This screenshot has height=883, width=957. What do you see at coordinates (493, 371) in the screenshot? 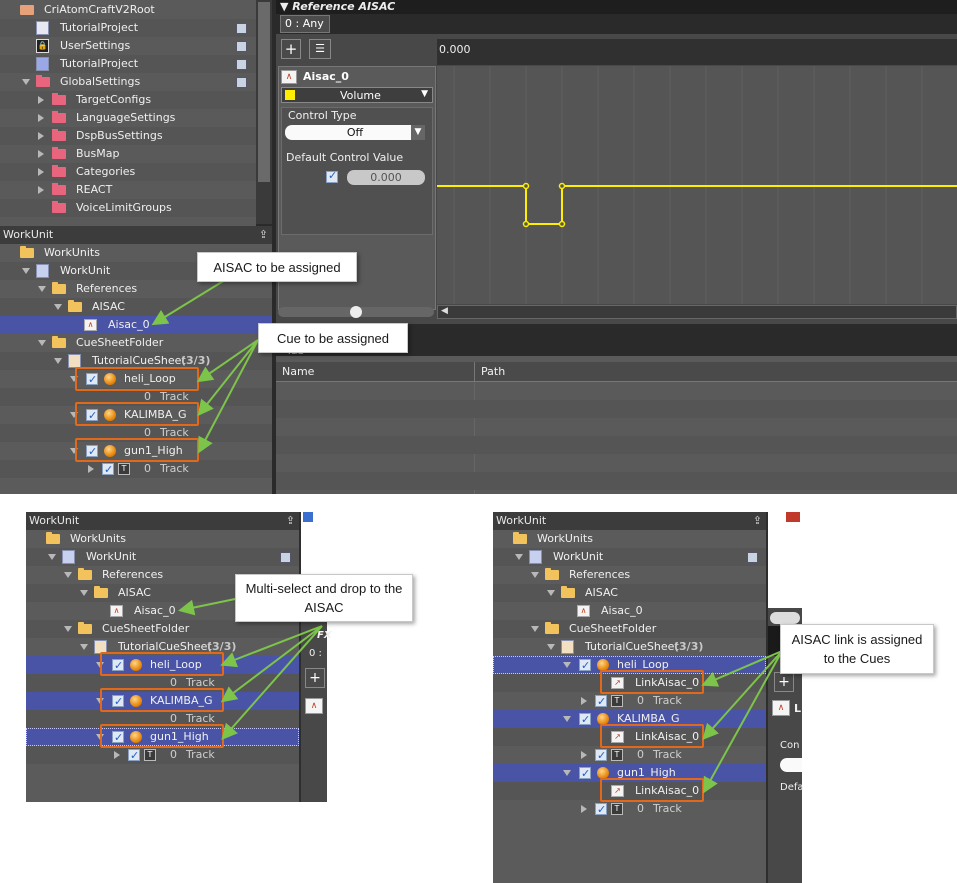
I see `column-path: Path` at bounding box center [493, 371].